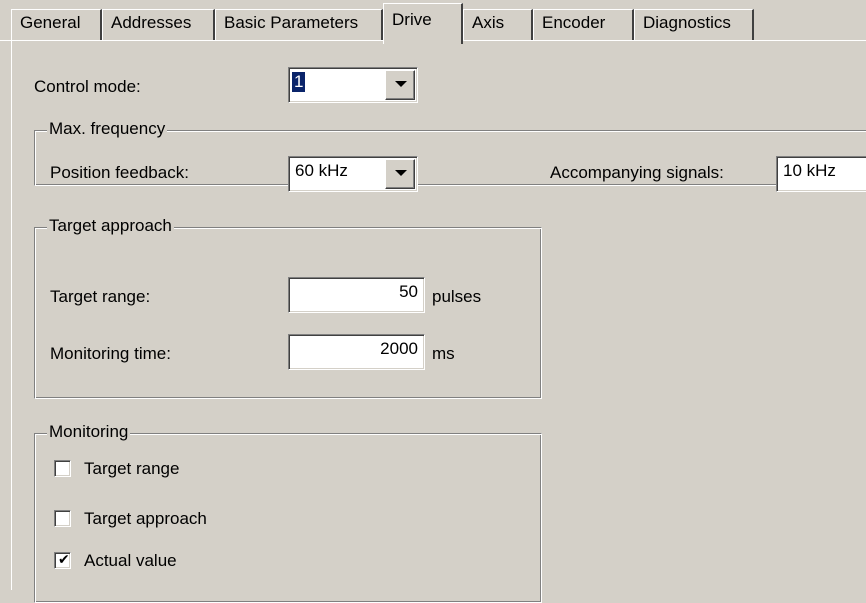 Image resolution: width=866 pixels, height=603 pixels. I want to click on tab-label: Drive, so click(412, 19).